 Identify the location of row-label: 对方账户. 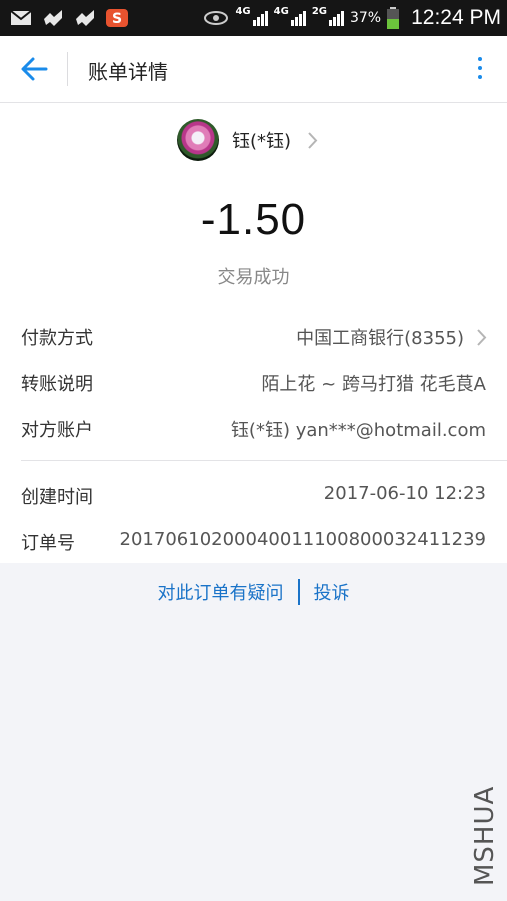
(57, 430).